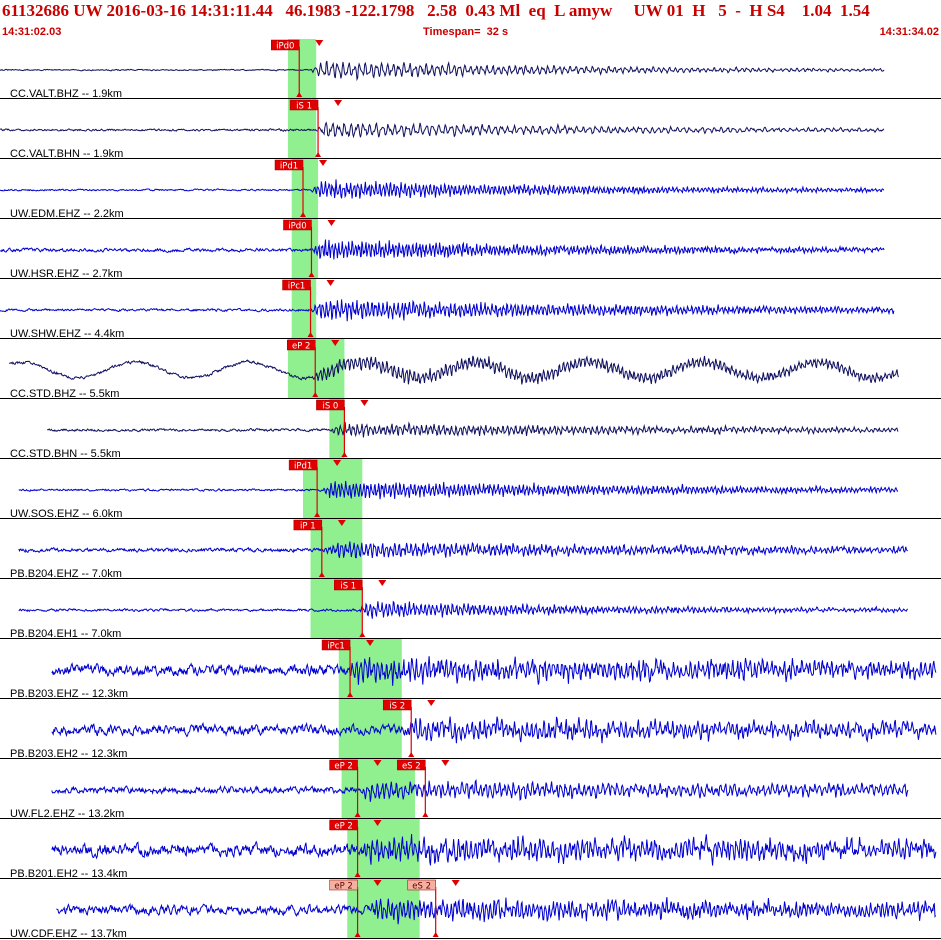  I want to click on trace-row: iPc1UW.SHW.EHZ -- 4.4km, so click(470, 309).